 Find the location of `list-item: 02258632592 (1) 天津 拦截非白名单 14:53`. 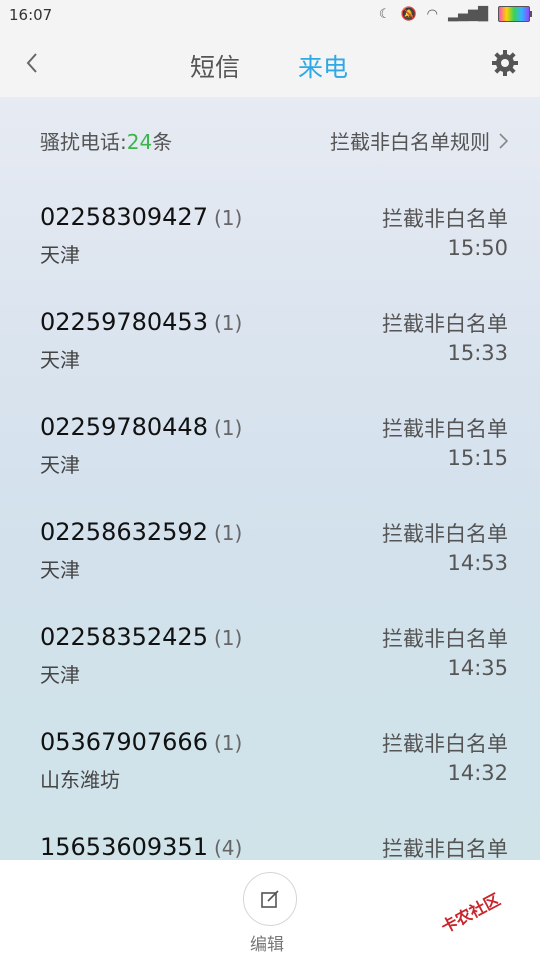

list-item: 02258632592 (1) 天津 拦截非白名单 14:53 is located at coordinates (270, 556).